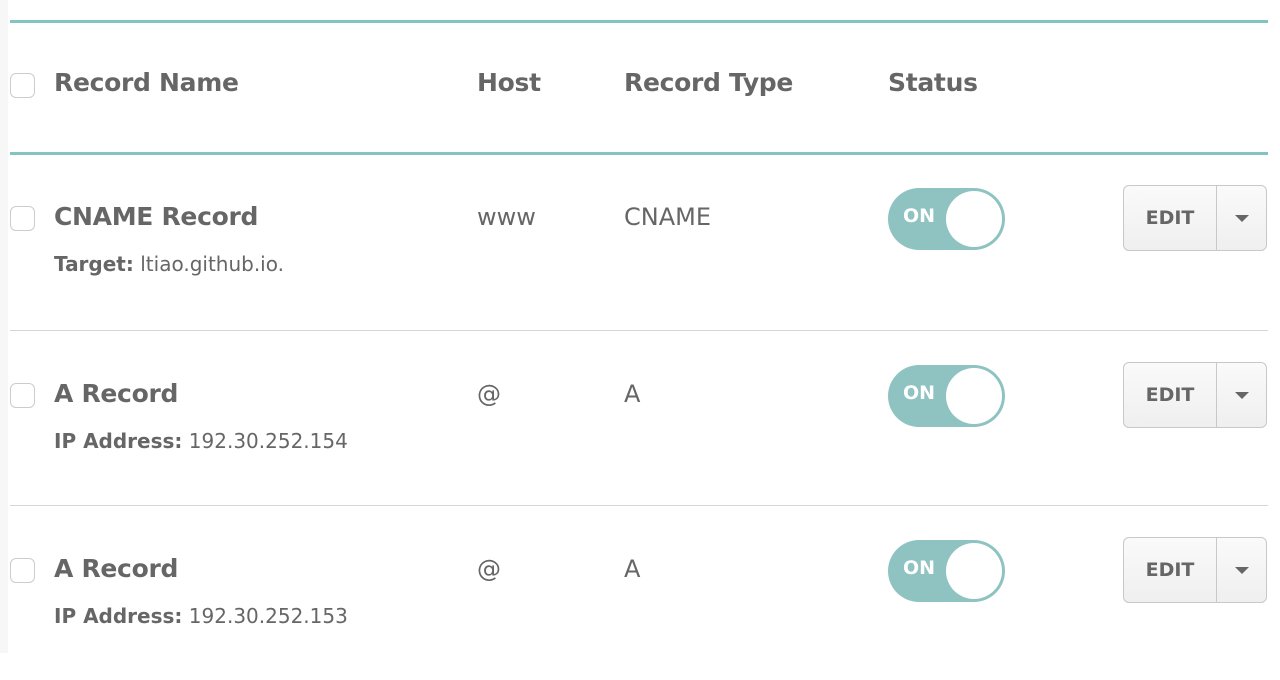 The width and height of the screenshot is (1280, 680). What do you see at coordinates (933, 82) in the screenshot?
I see `header-status: Status` at bounding box center [933, 82].